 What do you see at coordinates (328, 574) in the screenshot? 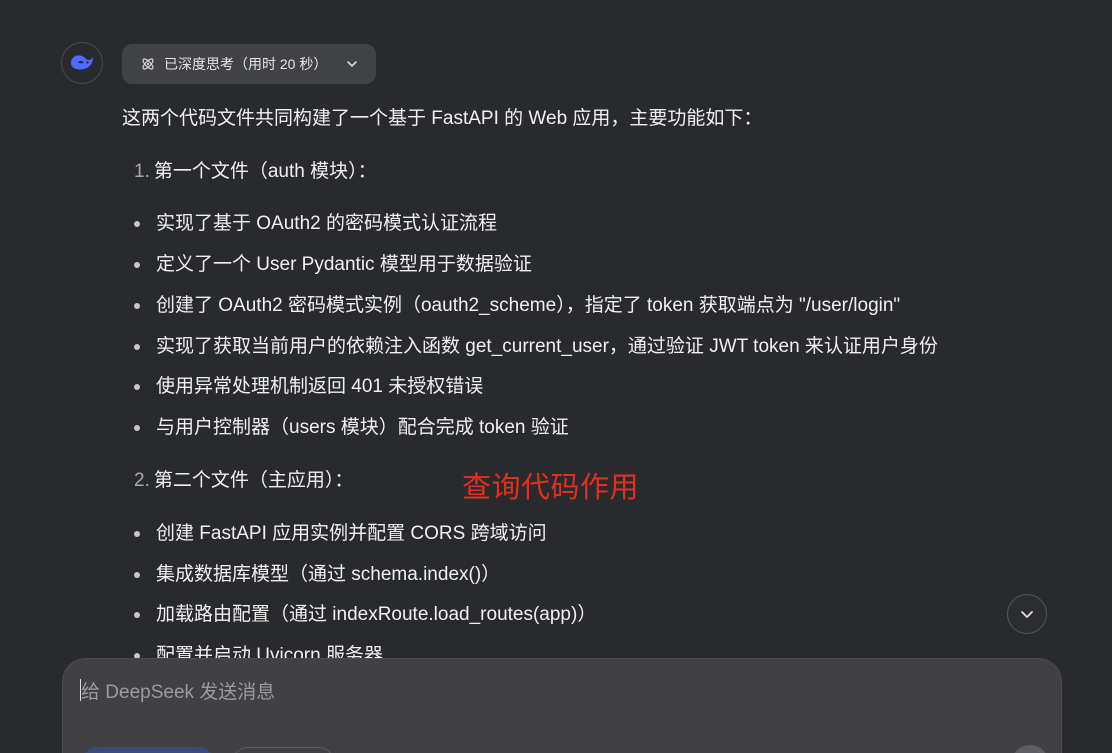
I see `list-item-text: 集成数据库模型（通过 schema.index()）` at bounding box center [328, 574].